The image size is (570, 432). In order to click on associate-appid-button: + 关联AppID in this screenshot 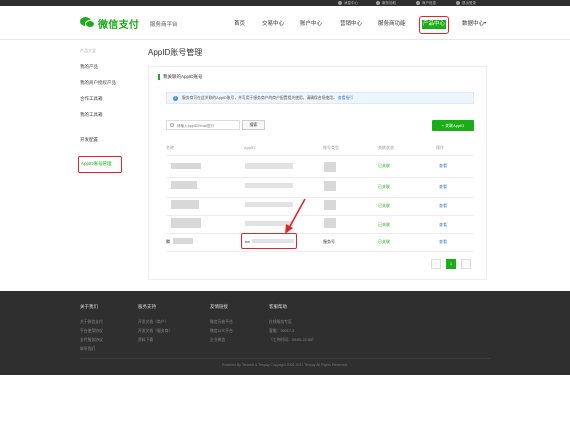, I will do `click(453, 125)`.